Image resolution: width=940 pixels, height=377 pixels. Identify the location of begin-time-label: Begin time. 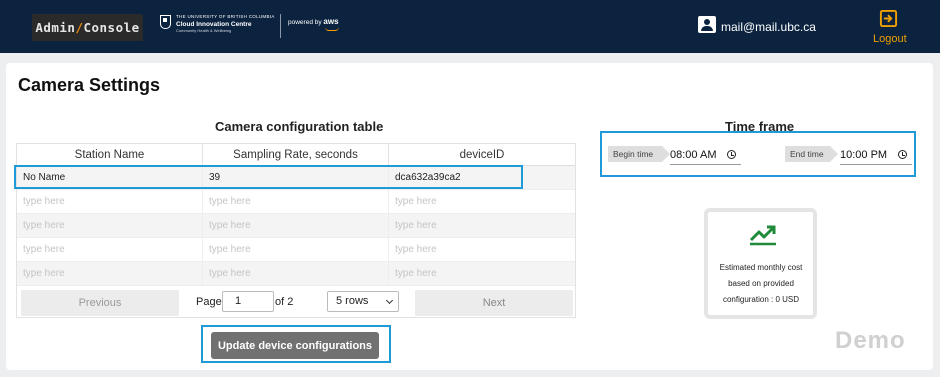
(639, 154).